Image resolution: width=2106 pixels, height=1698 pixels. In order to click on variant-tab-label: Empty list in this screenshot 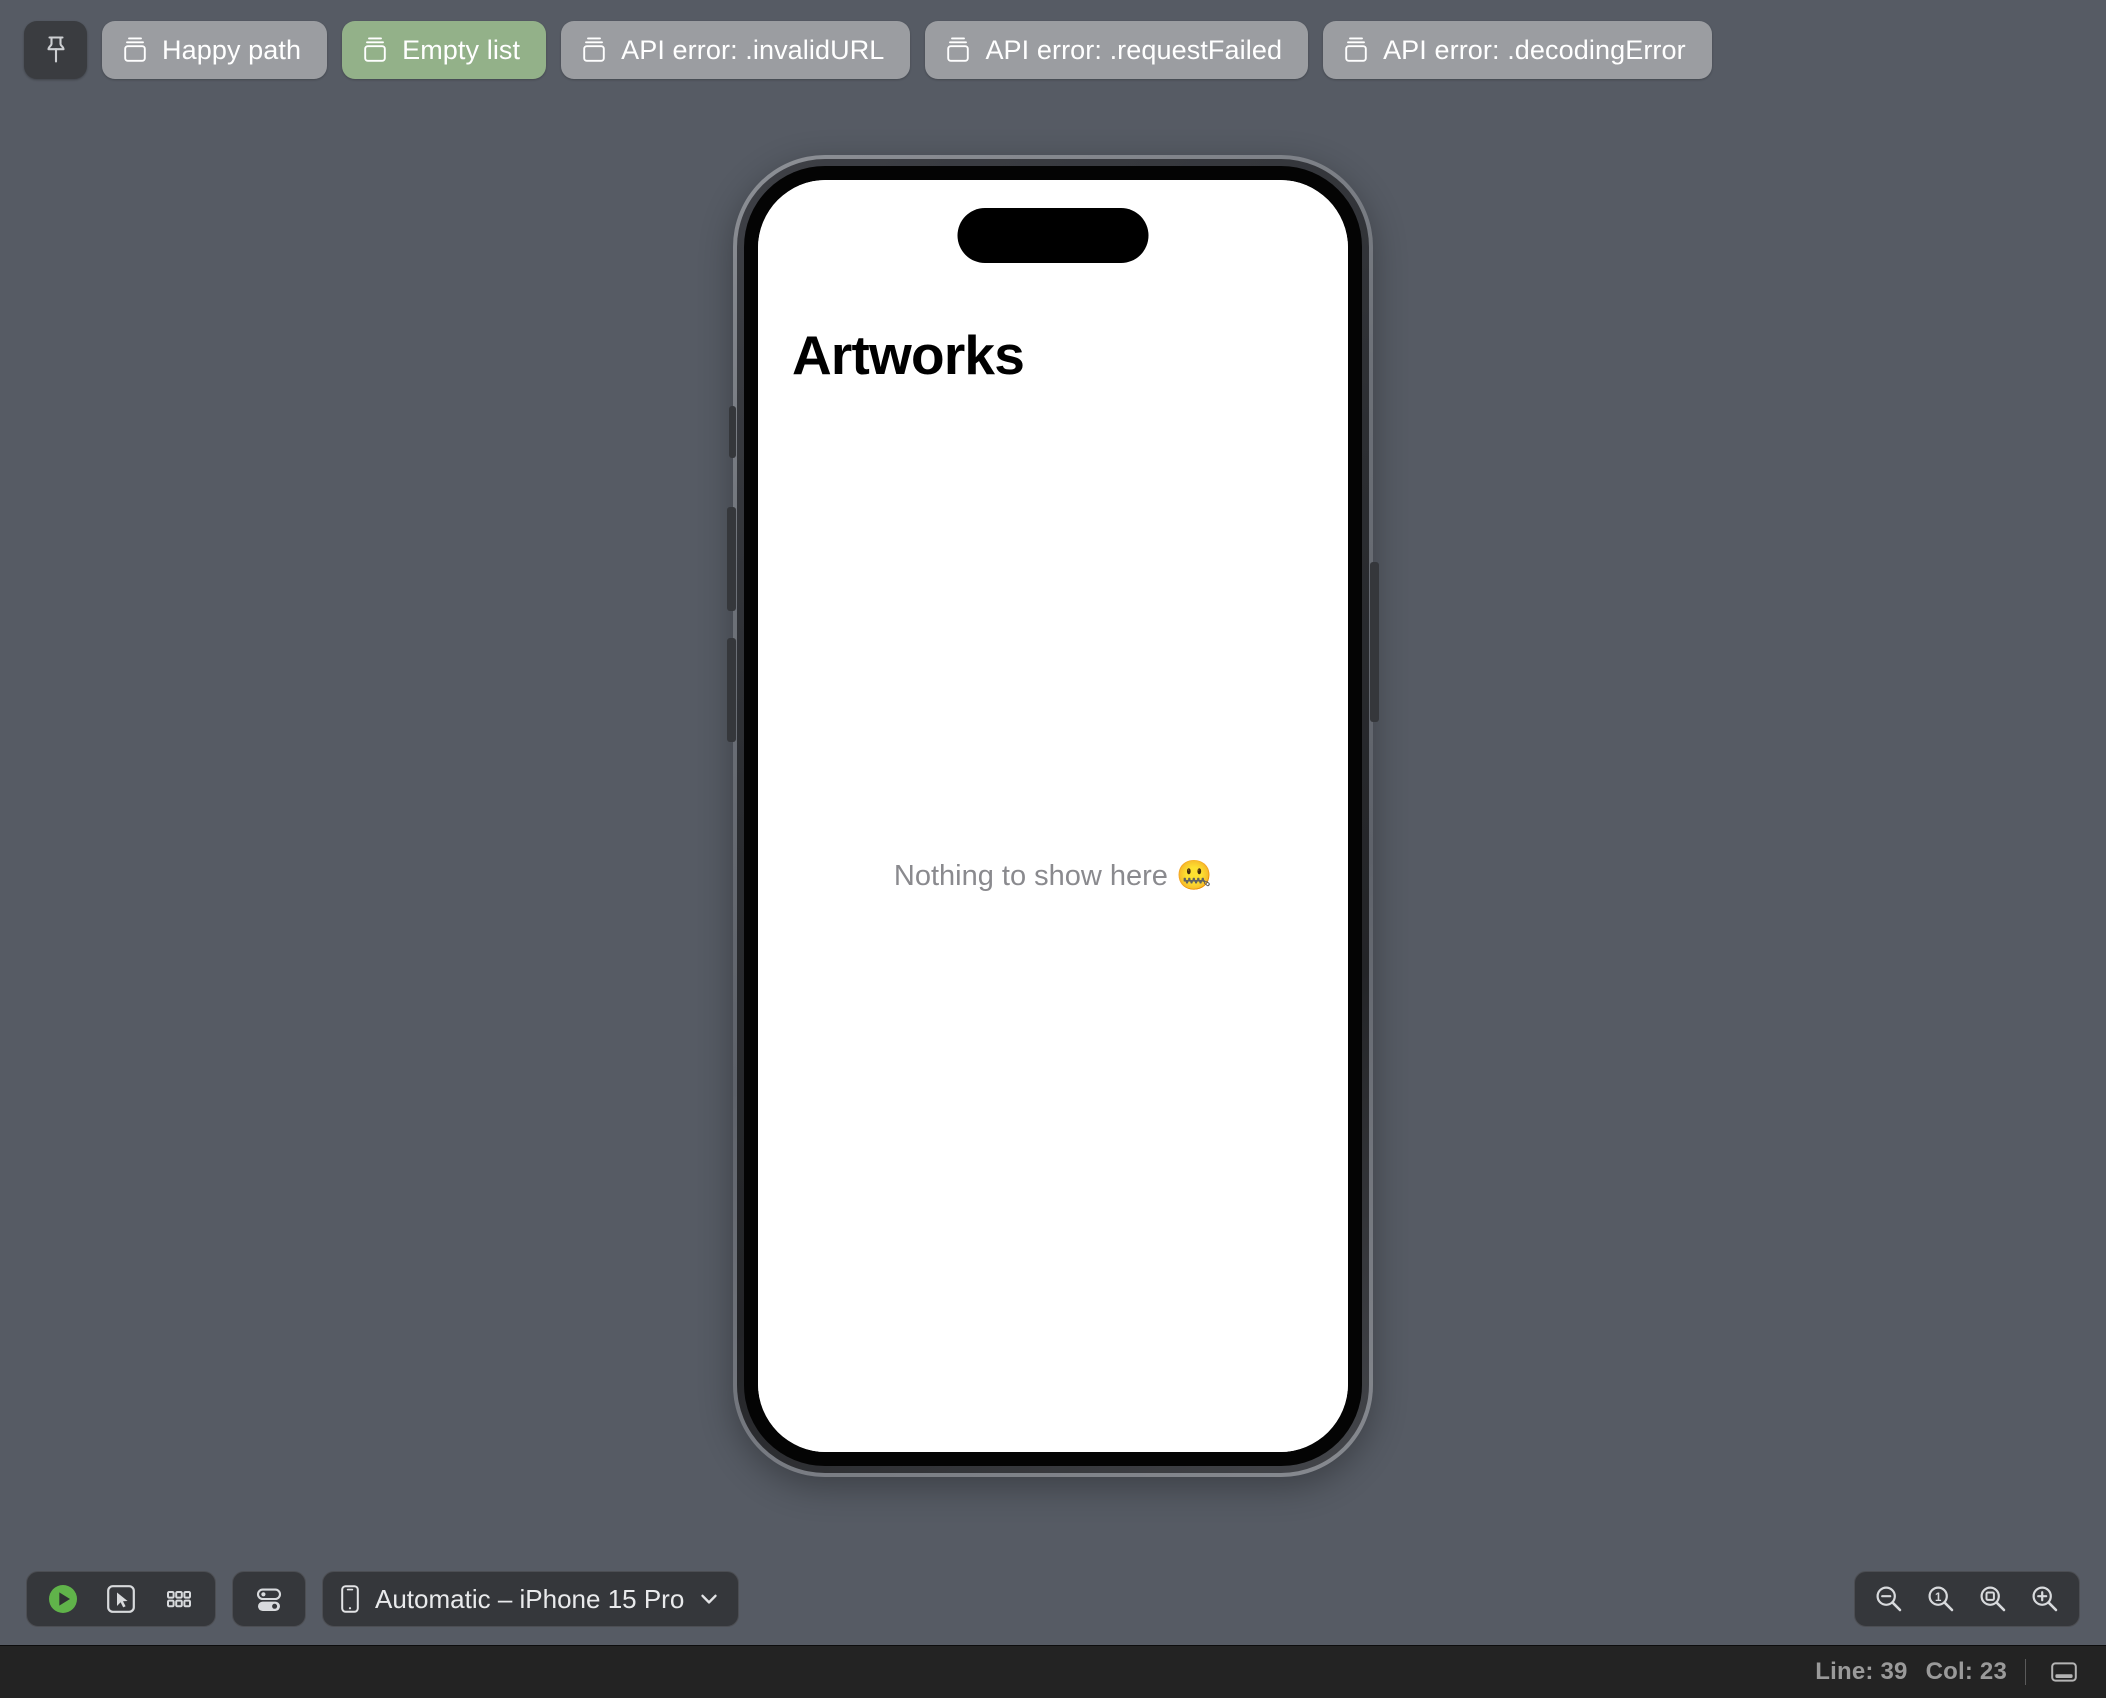, I will do `click(461, 49)`.